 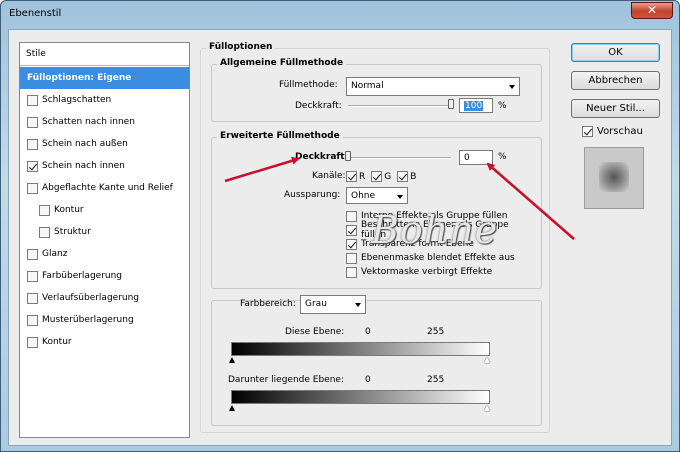 What do you see at coordinates (35, 13) in the screenshot?
I see `window-title: Ebenenstil` at bounding box center [35, 13].